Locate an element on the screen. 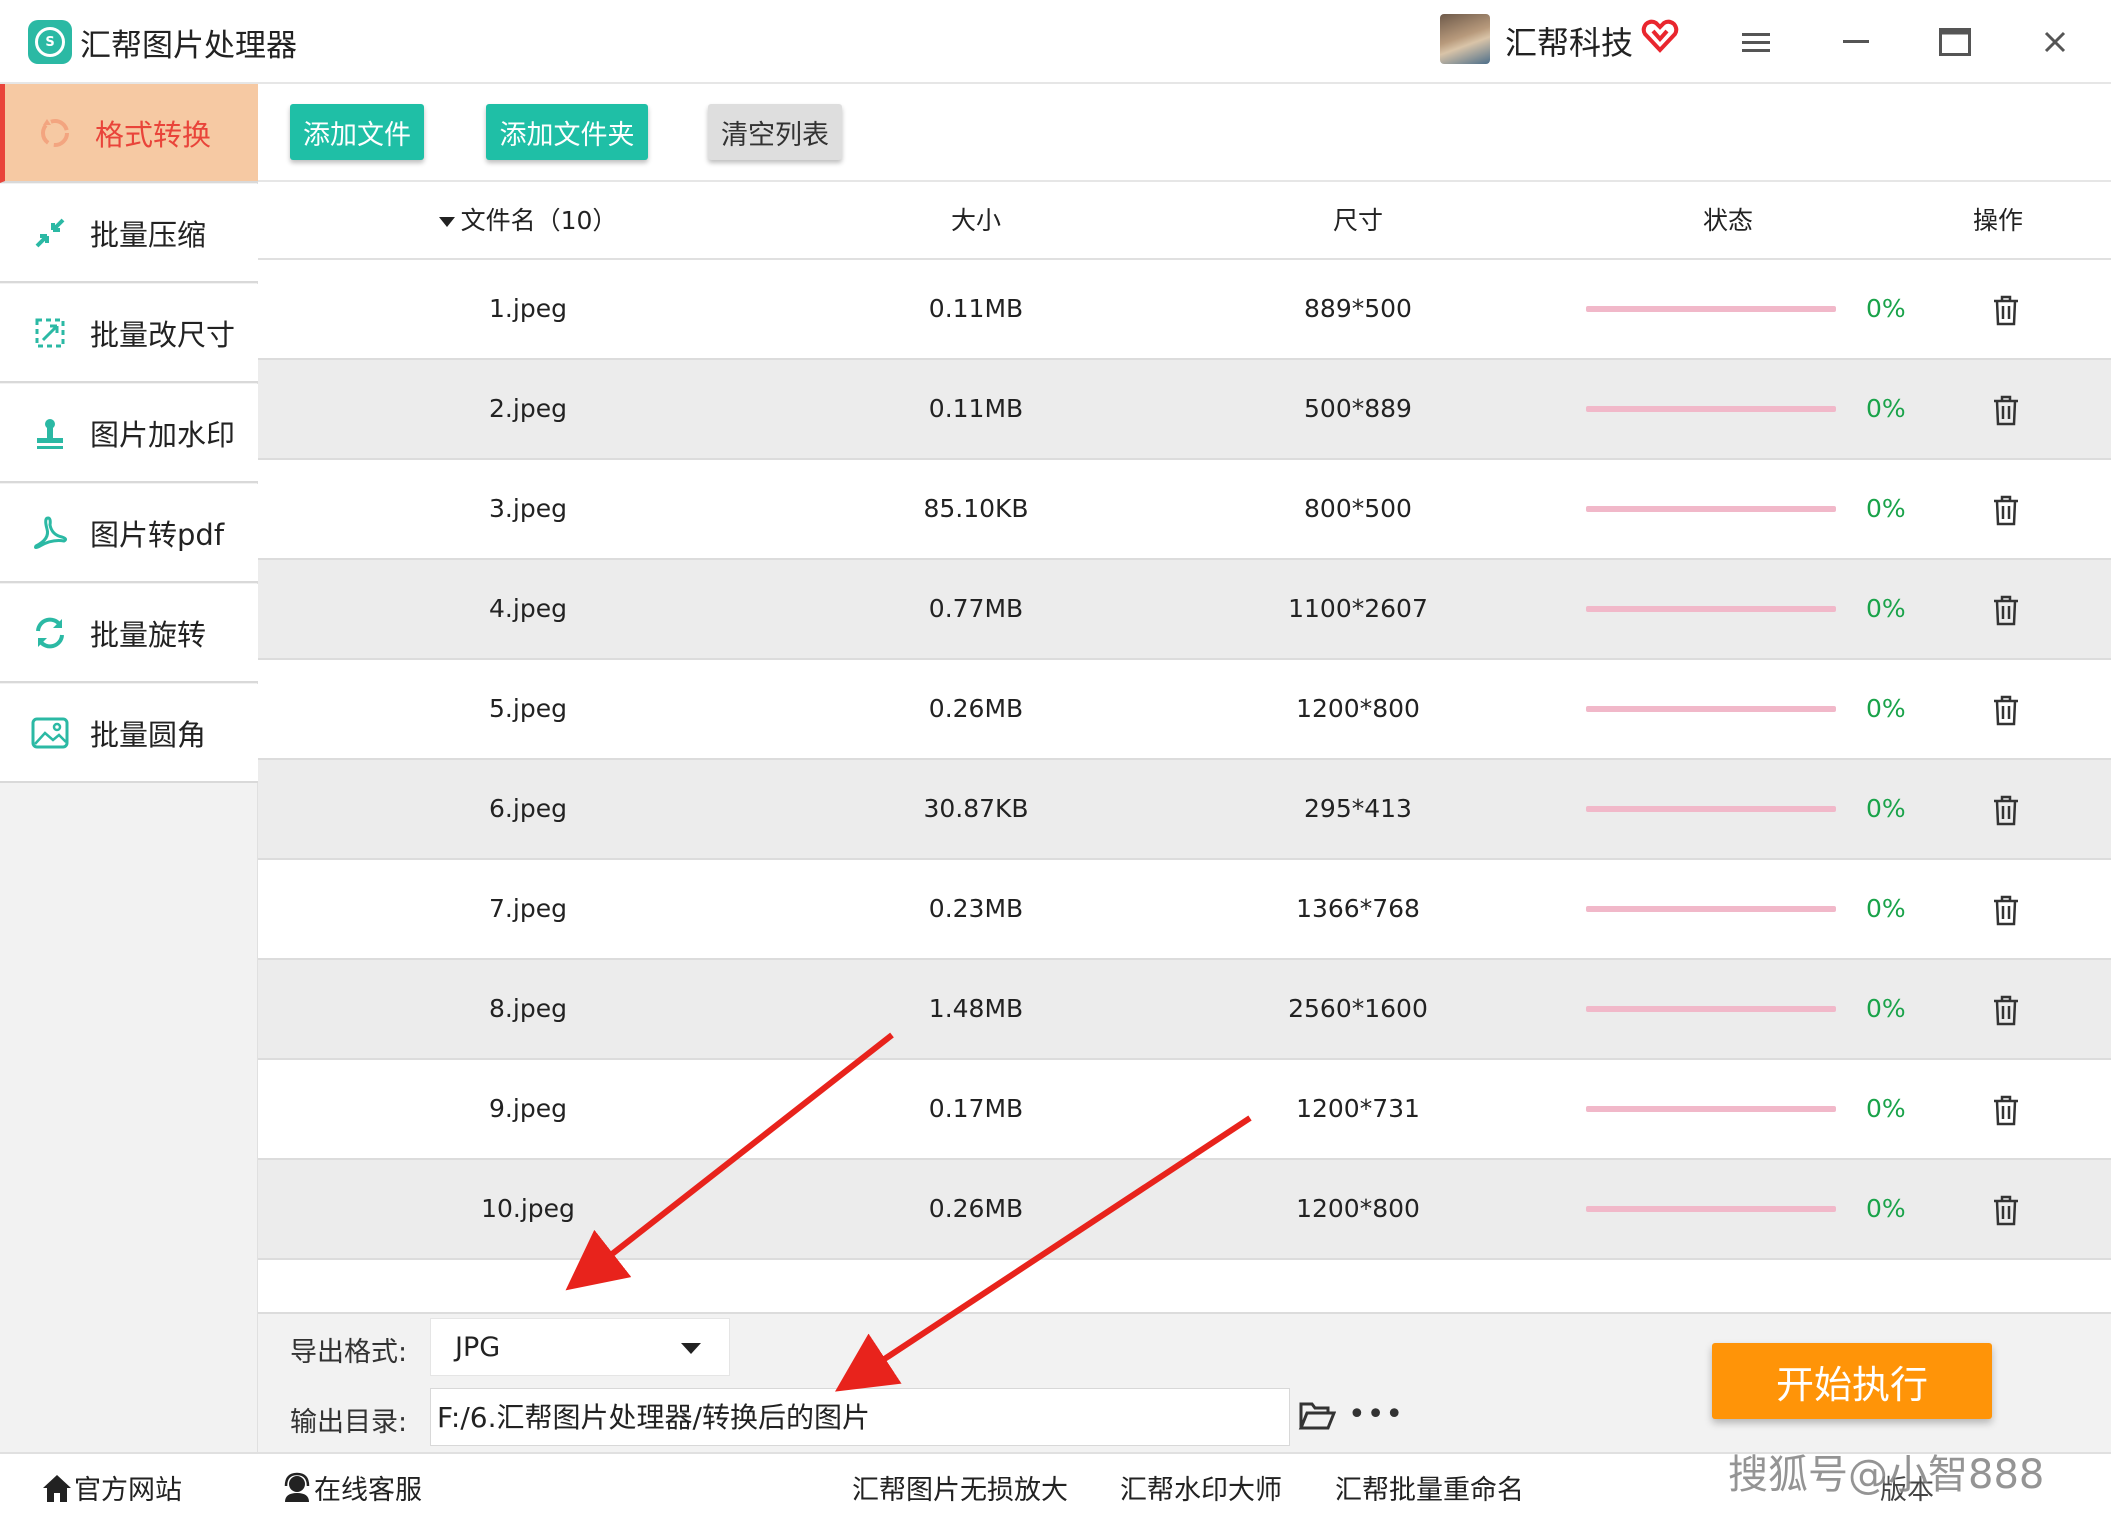 Image resolution: width=2111 pixels, height=1519 pixels. file-name: 6.jpeg is located at coordinates (528, 808).